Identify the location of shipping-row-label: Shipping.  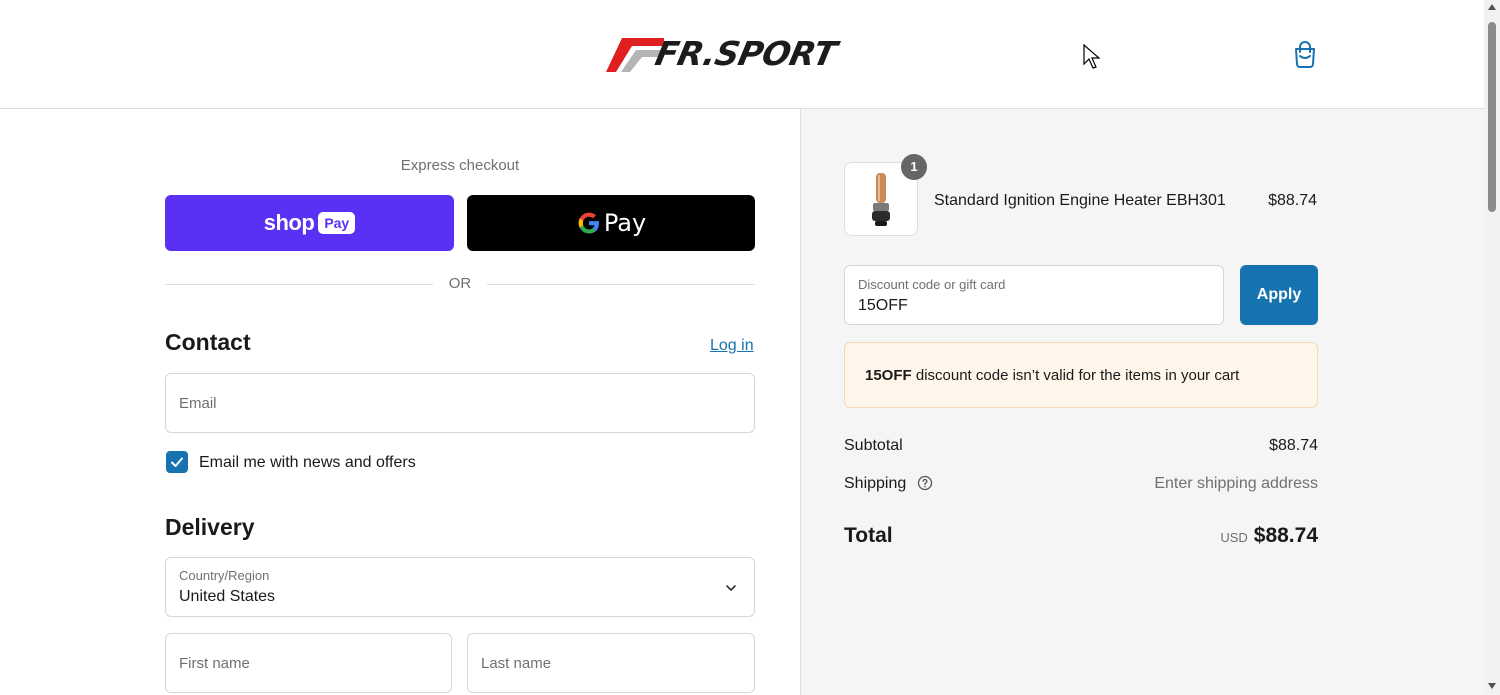
(888, 484).